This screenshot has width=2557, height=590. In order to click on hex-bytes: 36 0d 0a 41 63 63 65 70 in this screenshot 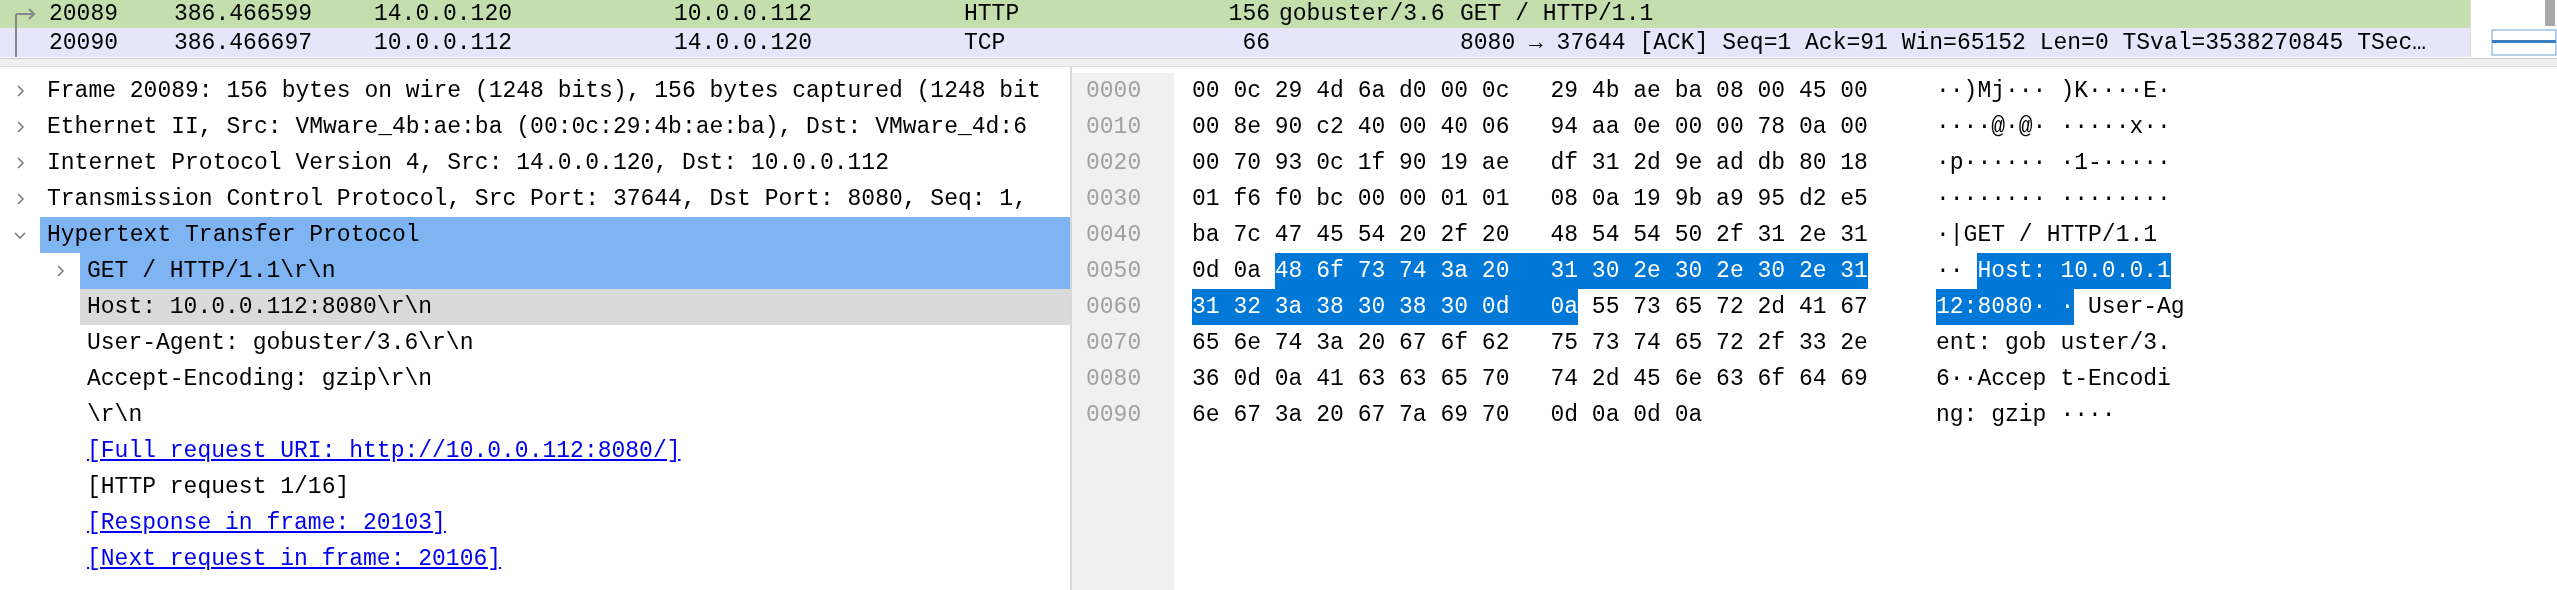, I will do `click(1351, 379)`.